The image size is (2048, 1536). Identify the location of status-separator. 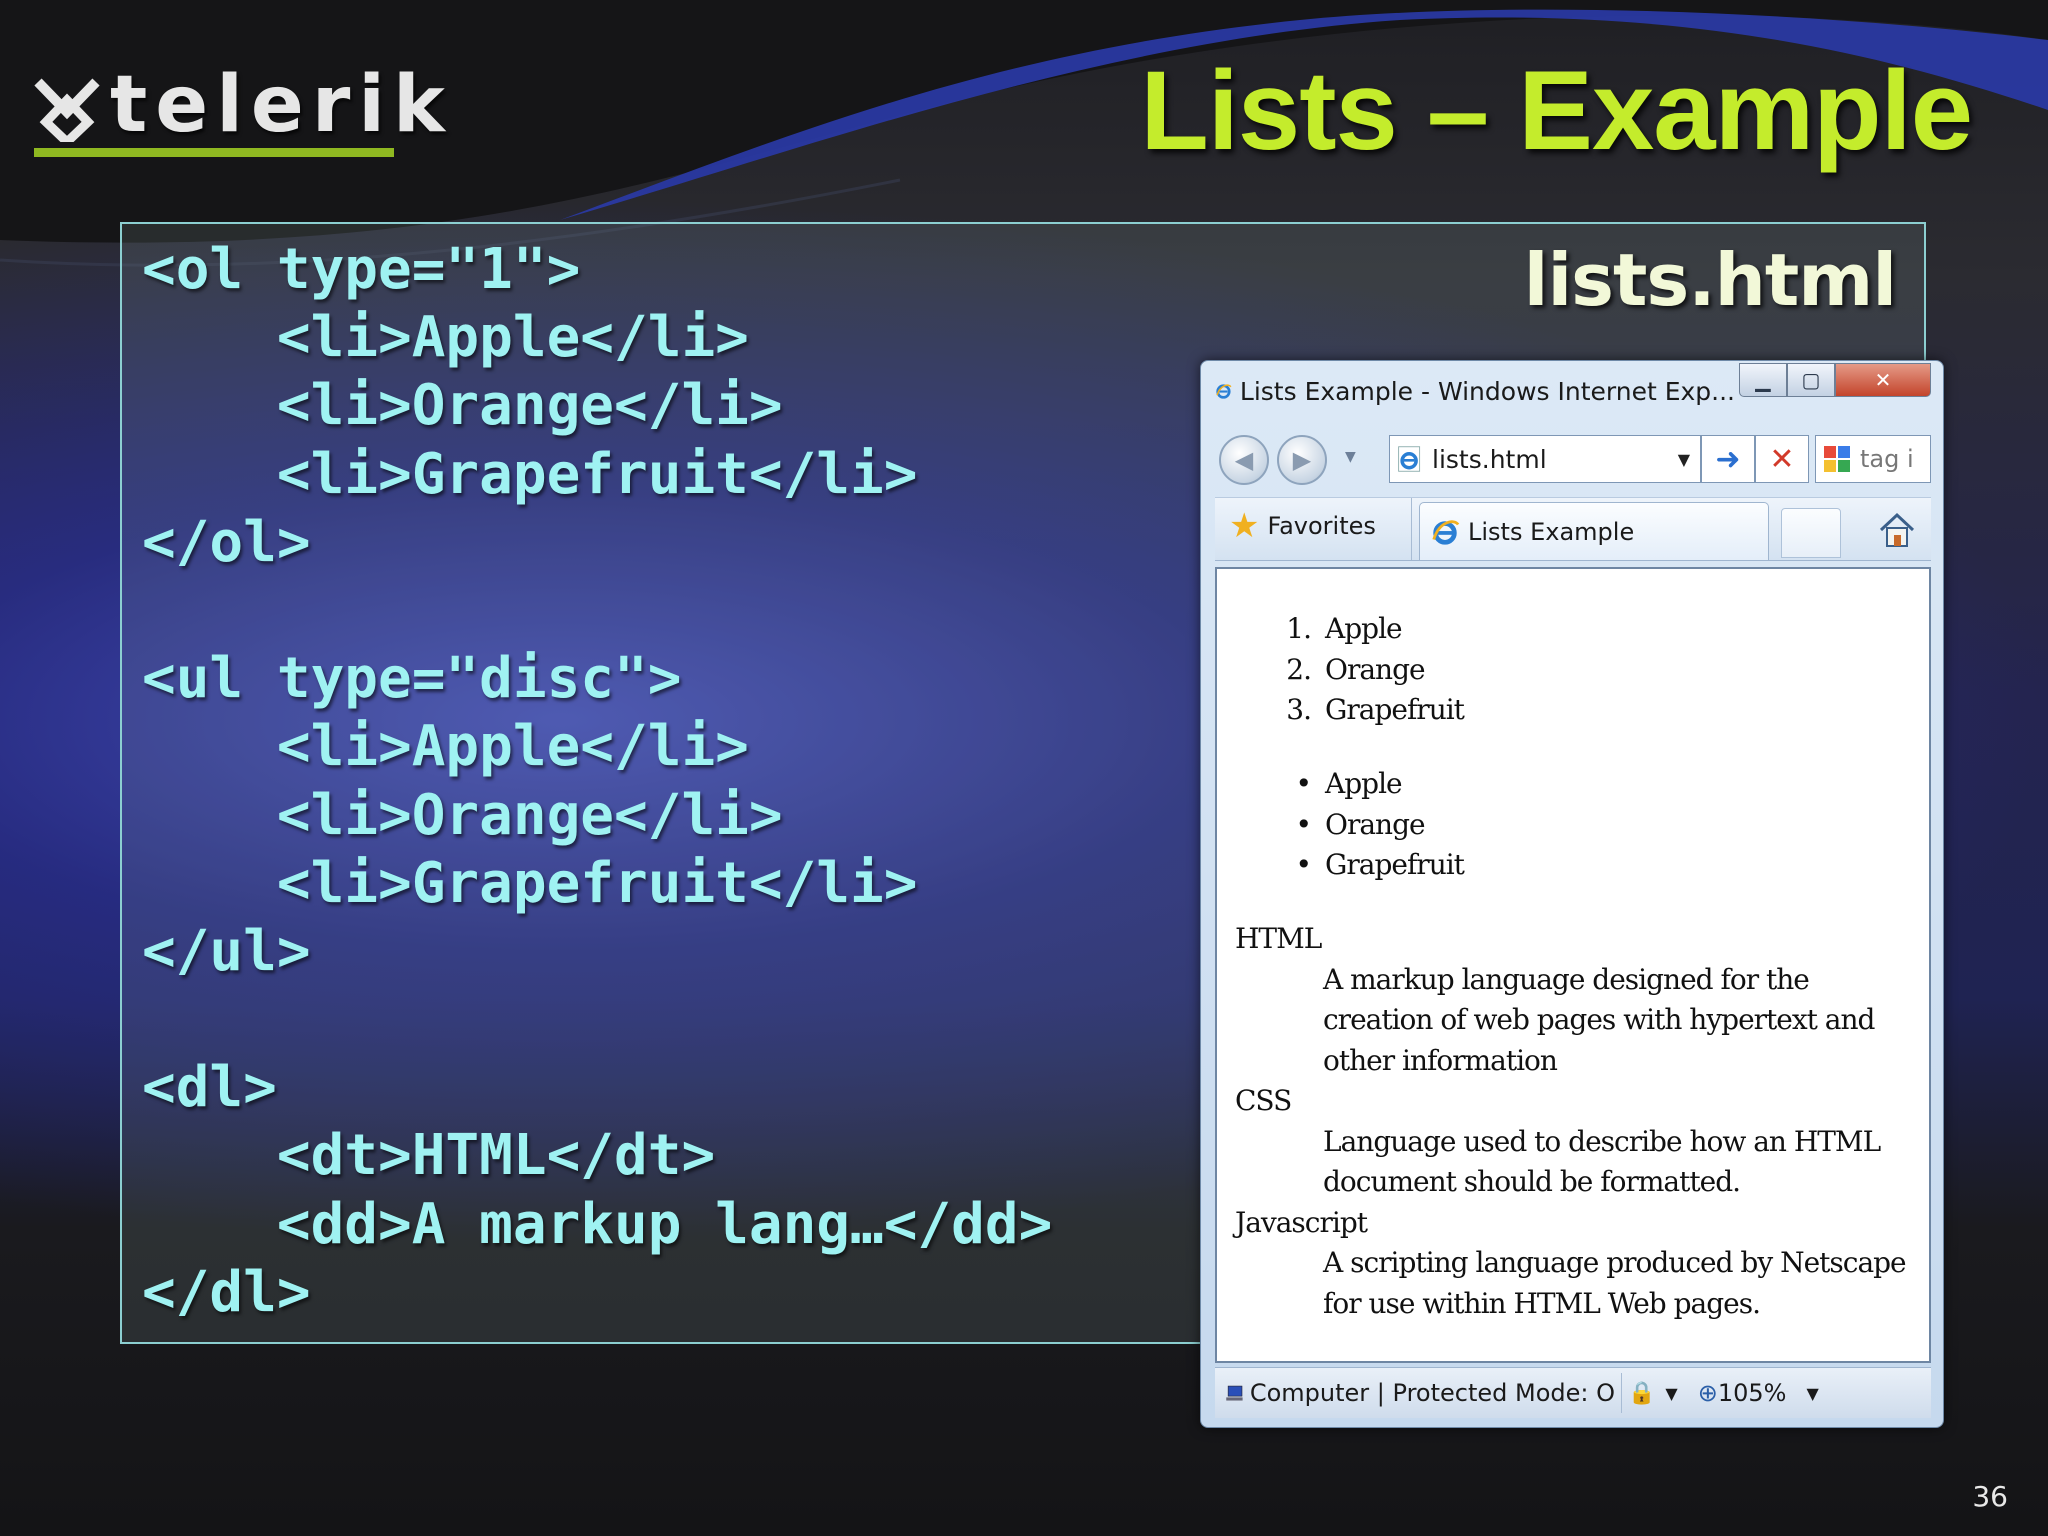
(1621, 1393).